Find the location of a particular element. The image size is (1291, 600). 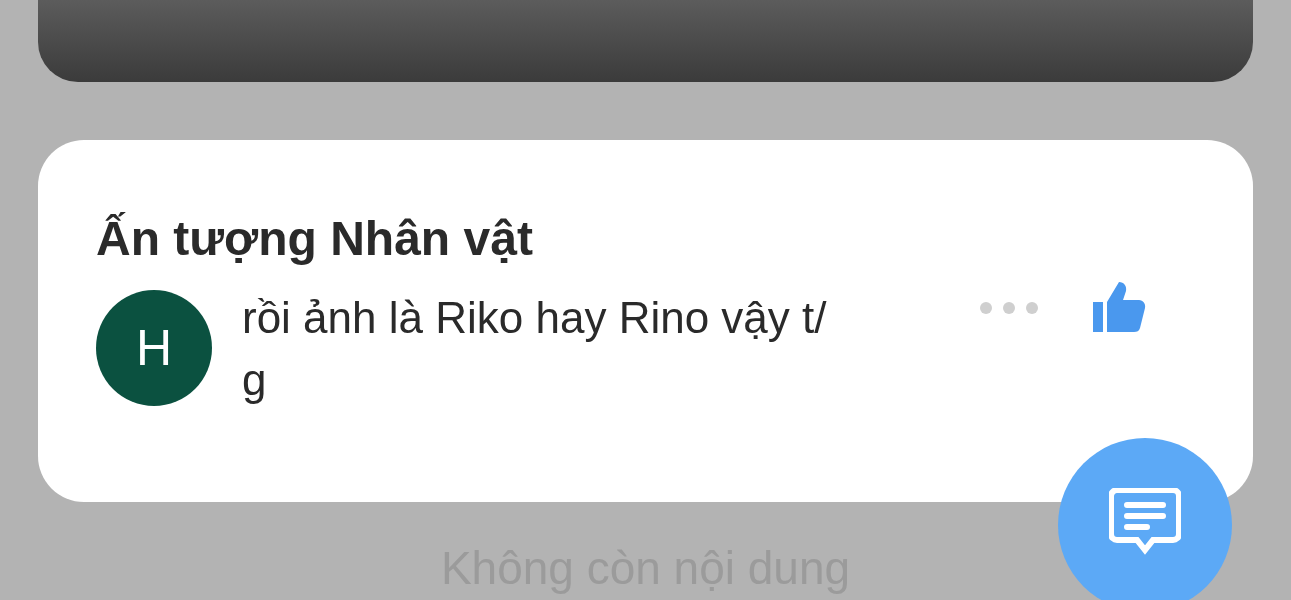

comment-text: rồi ảnh là Riko hay Rino vậy t/g is located at coordinates (535, 349).